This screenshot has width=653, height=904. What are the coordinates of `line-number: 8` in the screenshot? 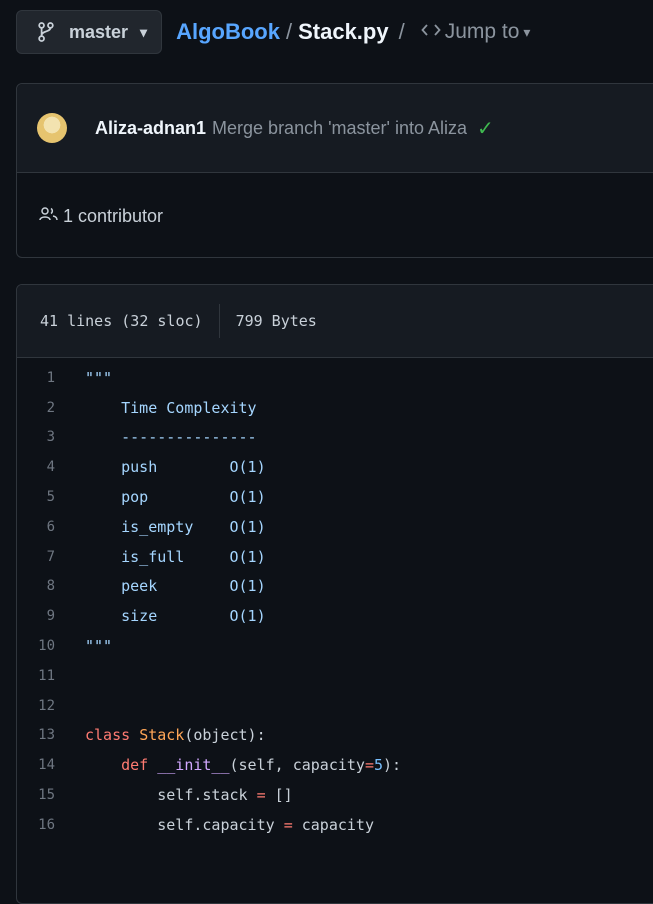 It's located at (51, 586).